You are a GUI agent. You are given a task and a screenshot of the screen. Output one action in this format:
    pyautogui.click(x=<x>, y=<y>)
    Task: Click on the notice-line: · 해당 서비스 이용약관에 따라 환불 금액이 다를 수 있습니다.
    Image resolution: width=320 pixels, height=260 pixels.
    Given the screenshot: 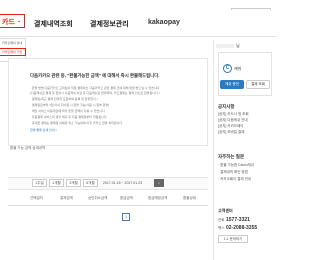 What is the action you would take?
    pyautogui.click(x=68, y=111)
    